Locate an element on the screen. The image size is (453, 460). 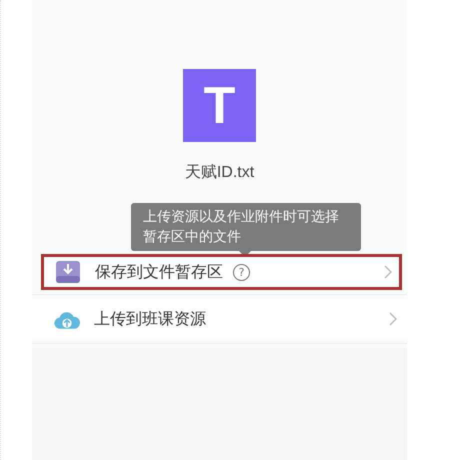
download-drive-icon is located at coordinates (68, 272).